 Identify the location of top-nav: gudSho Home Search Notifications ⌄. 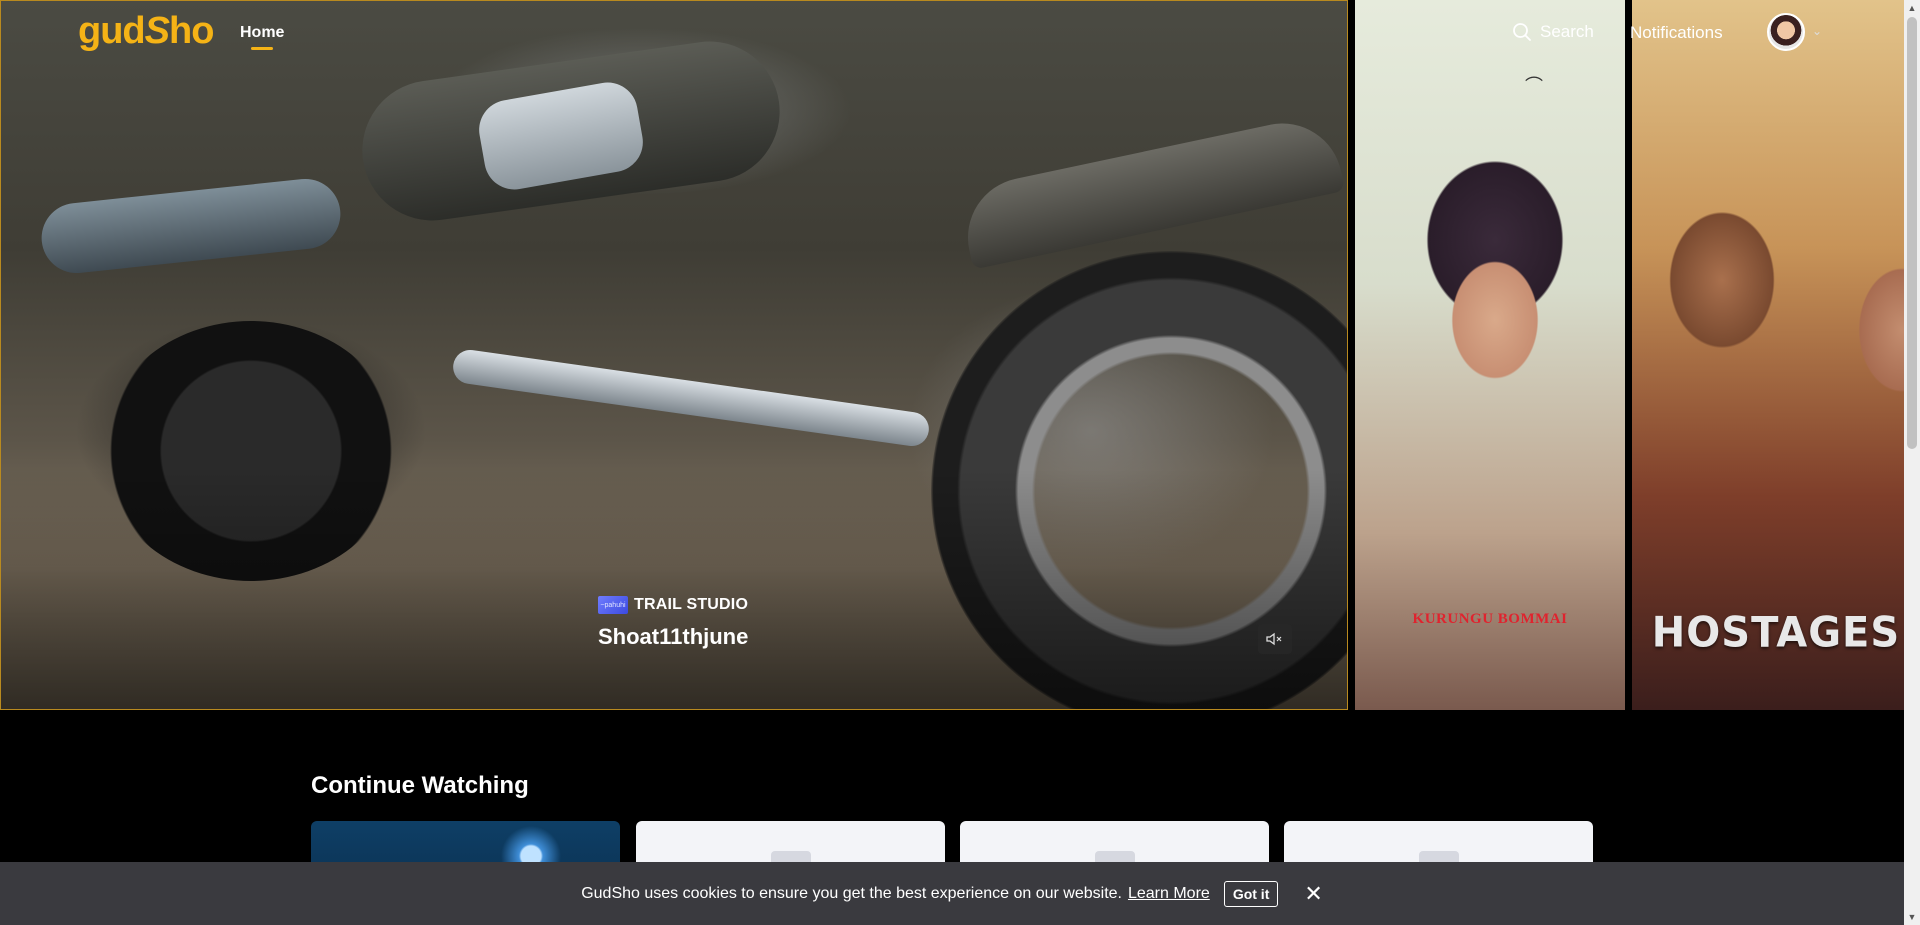
(960, 33).